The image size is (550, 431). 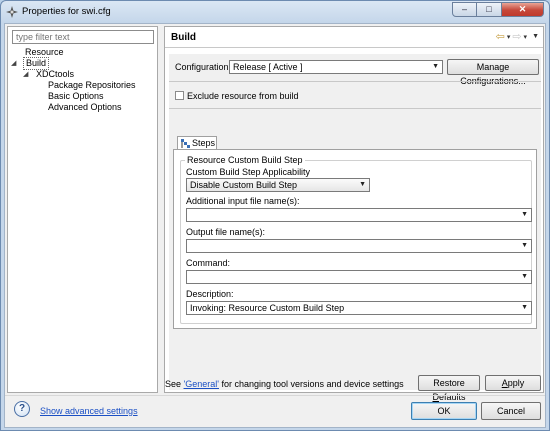 What do you see at coordinates (55, 74) in the screenshot?
I see `tree-item-xdctools: XDCtools` at bounding box center [55, 74].